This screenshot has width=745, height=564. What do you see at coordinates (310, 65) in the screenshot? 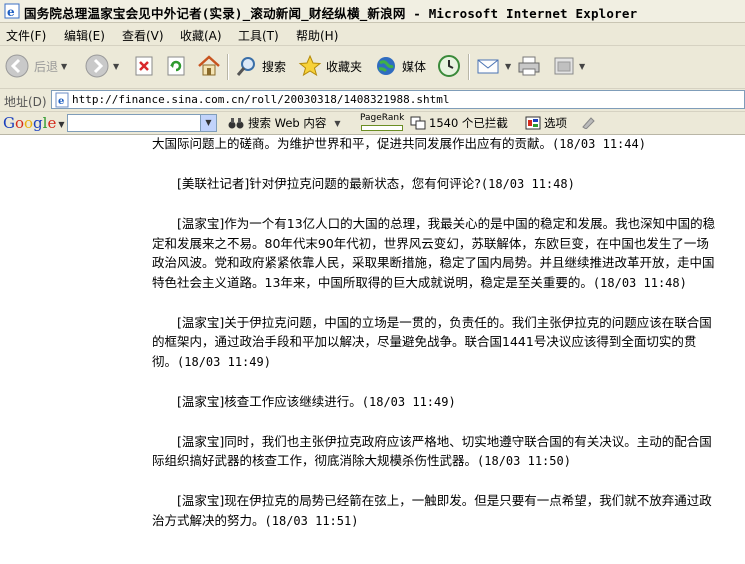
I see `star-icon` at bounding box center [310, 65].